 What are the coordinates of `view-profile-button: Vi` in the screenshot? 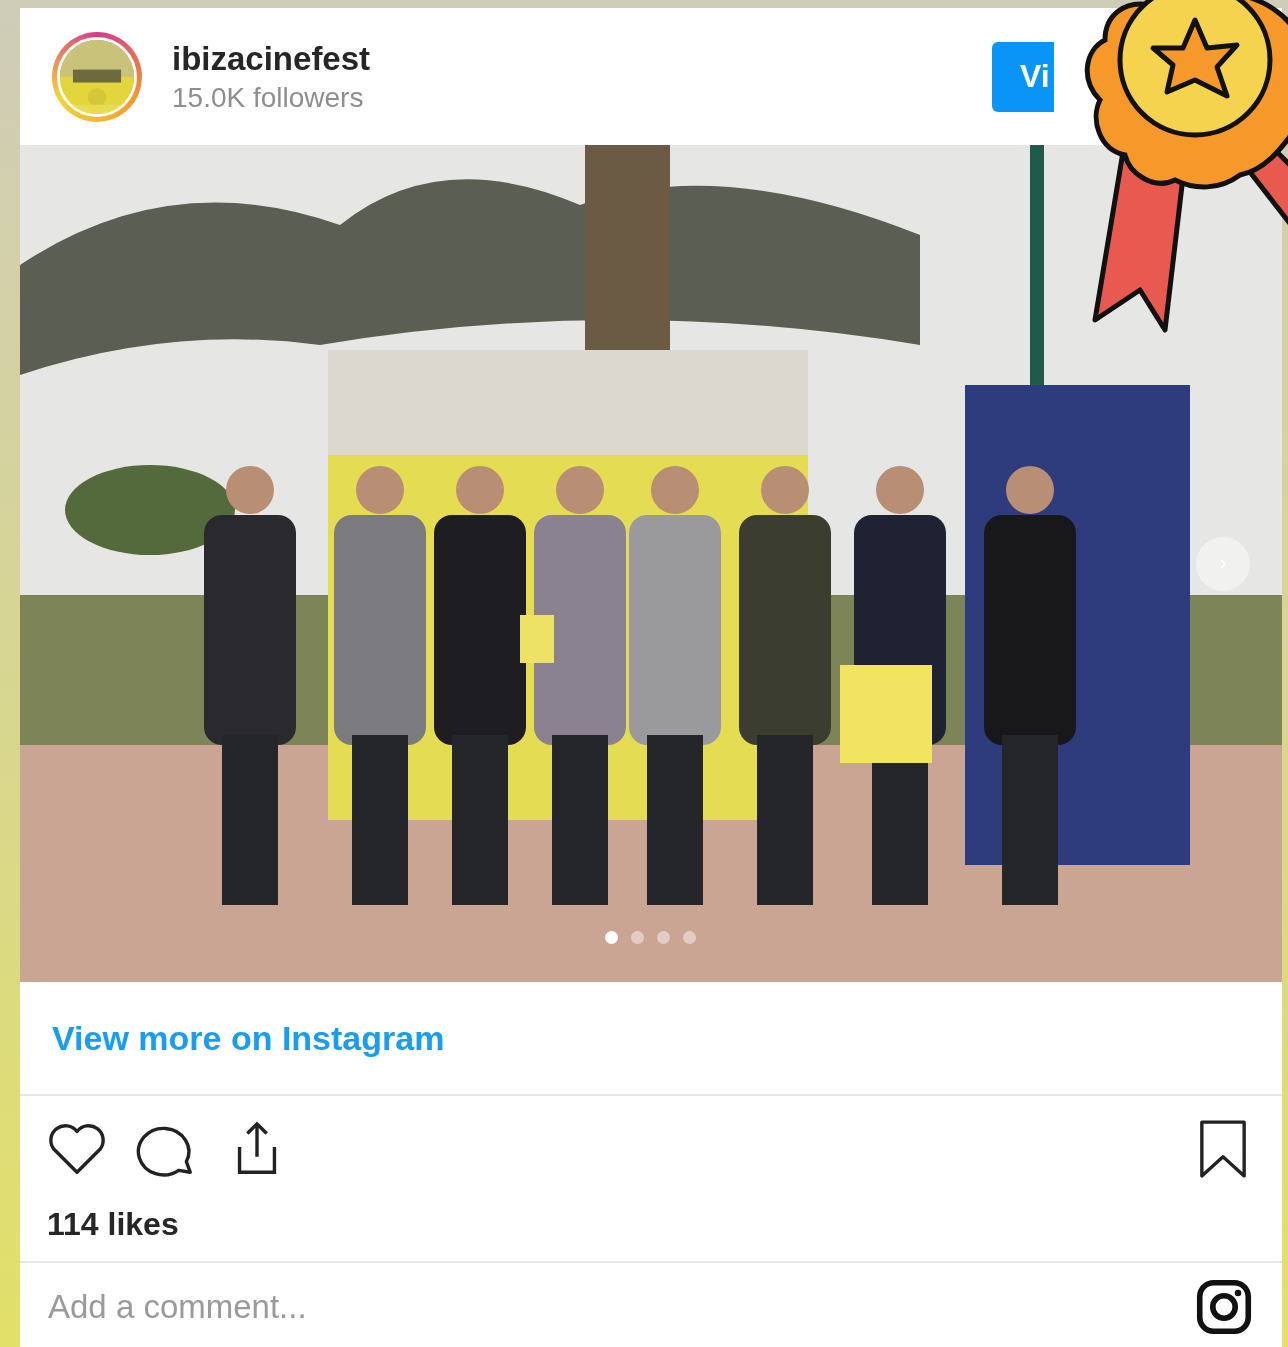 It's located at (1023, 76).